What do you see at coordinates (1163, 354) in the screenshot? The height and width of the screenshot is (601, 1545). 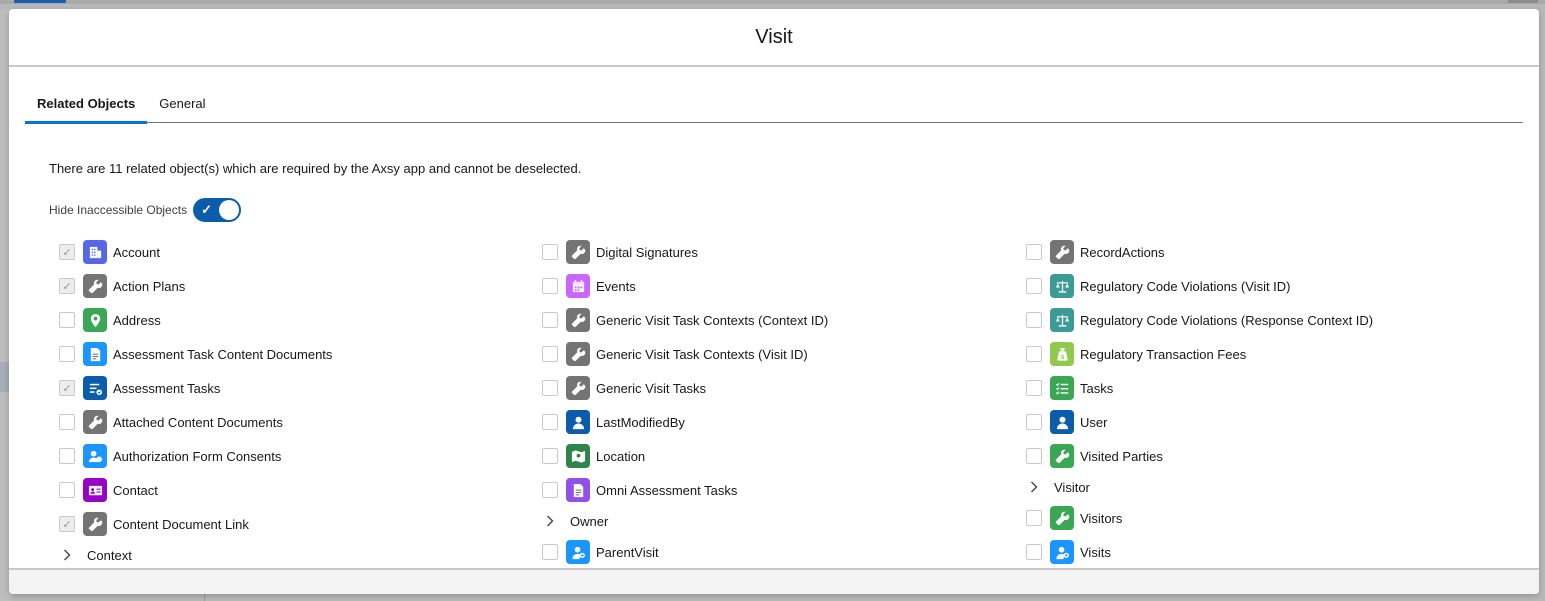 I see `object-label: Regulatory Transaction Fees` at bounding box center [1163, 354].